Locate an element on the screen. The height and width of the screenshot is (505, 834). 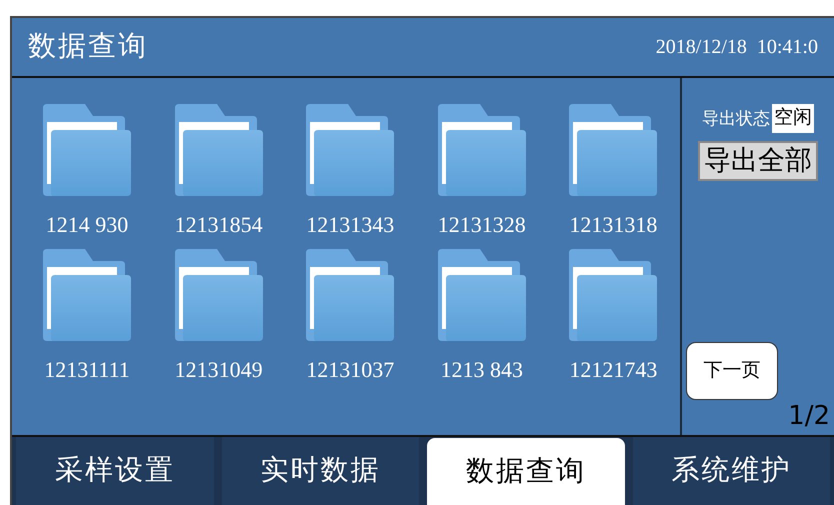
export-status-label: 导出状态 is located at coordinates (736, 119).